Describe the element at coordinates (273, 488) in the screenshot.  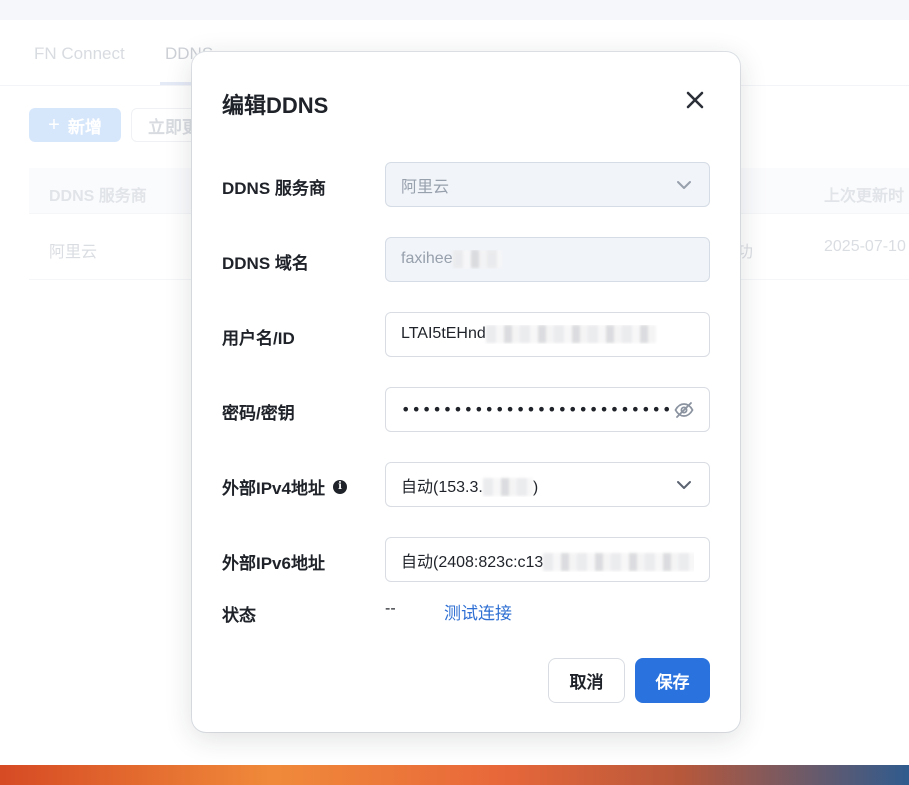
I see `ipv4-label-text: 外部IPv4地址` at that location.